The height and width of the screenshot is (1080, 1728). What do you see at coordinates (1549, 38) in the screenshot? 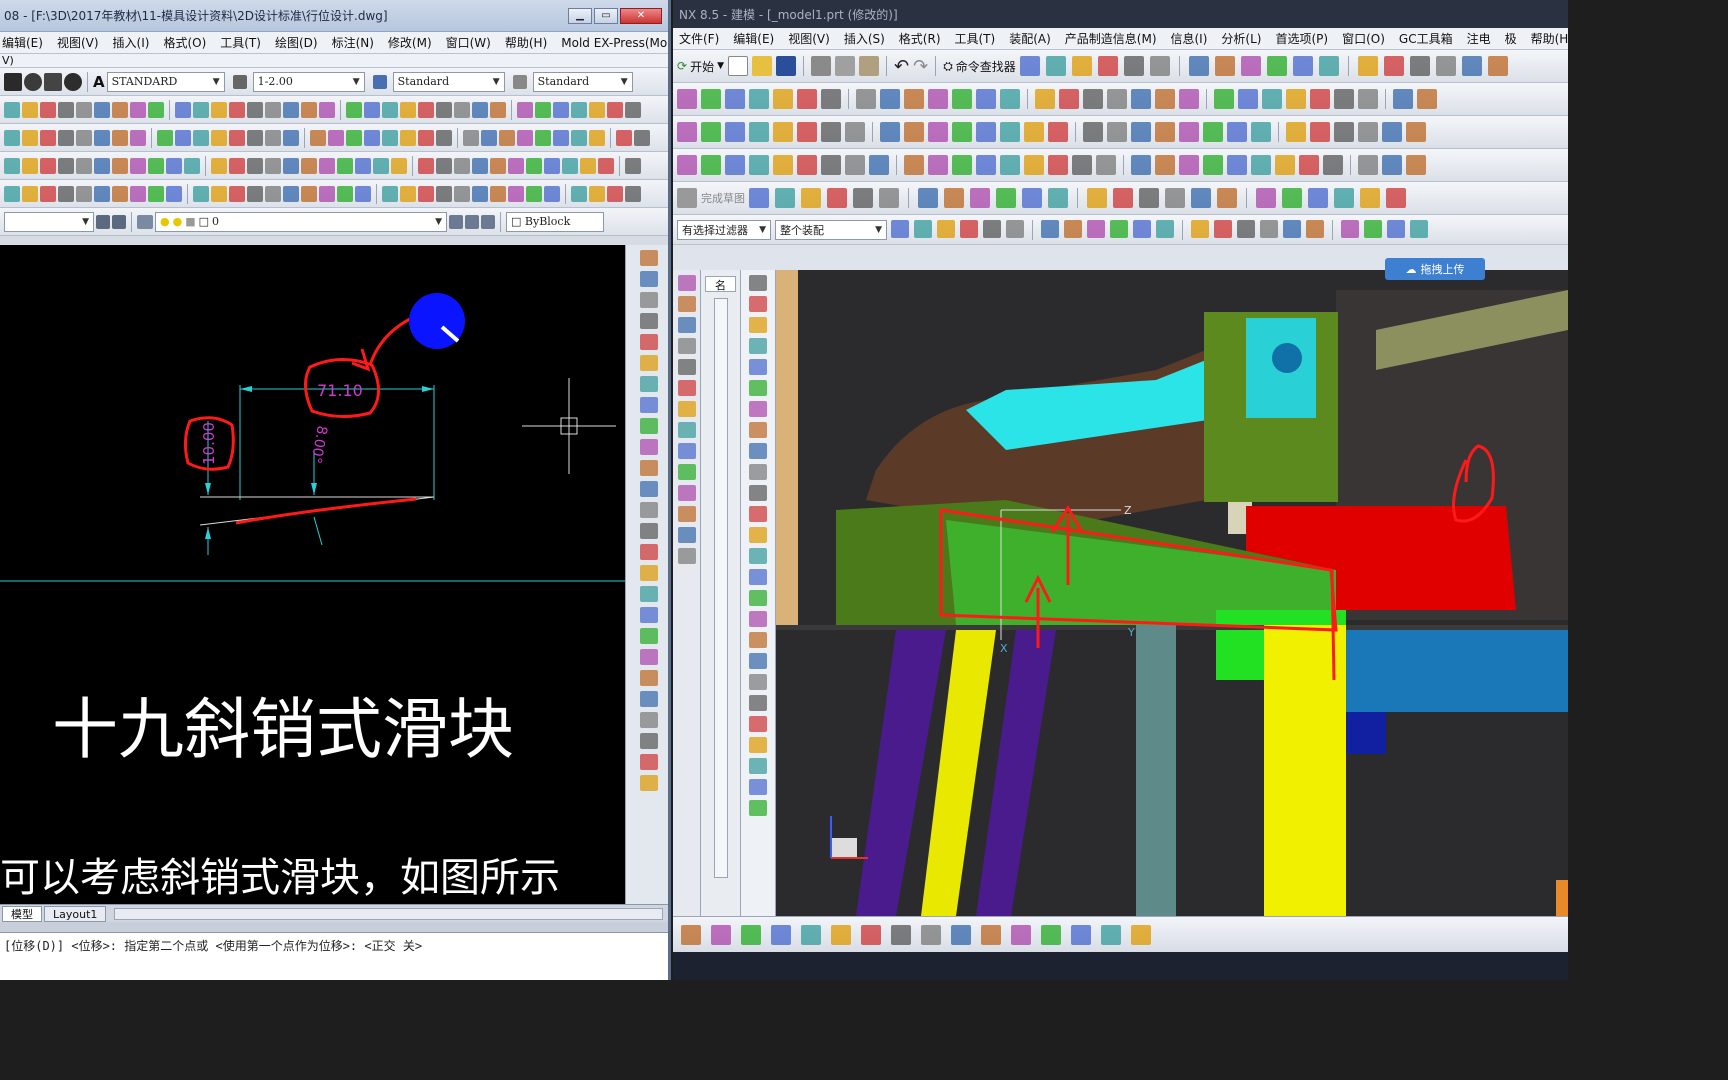
I see `nx-menu-item: 帮助(H)` at bounding box center [1549, 38].